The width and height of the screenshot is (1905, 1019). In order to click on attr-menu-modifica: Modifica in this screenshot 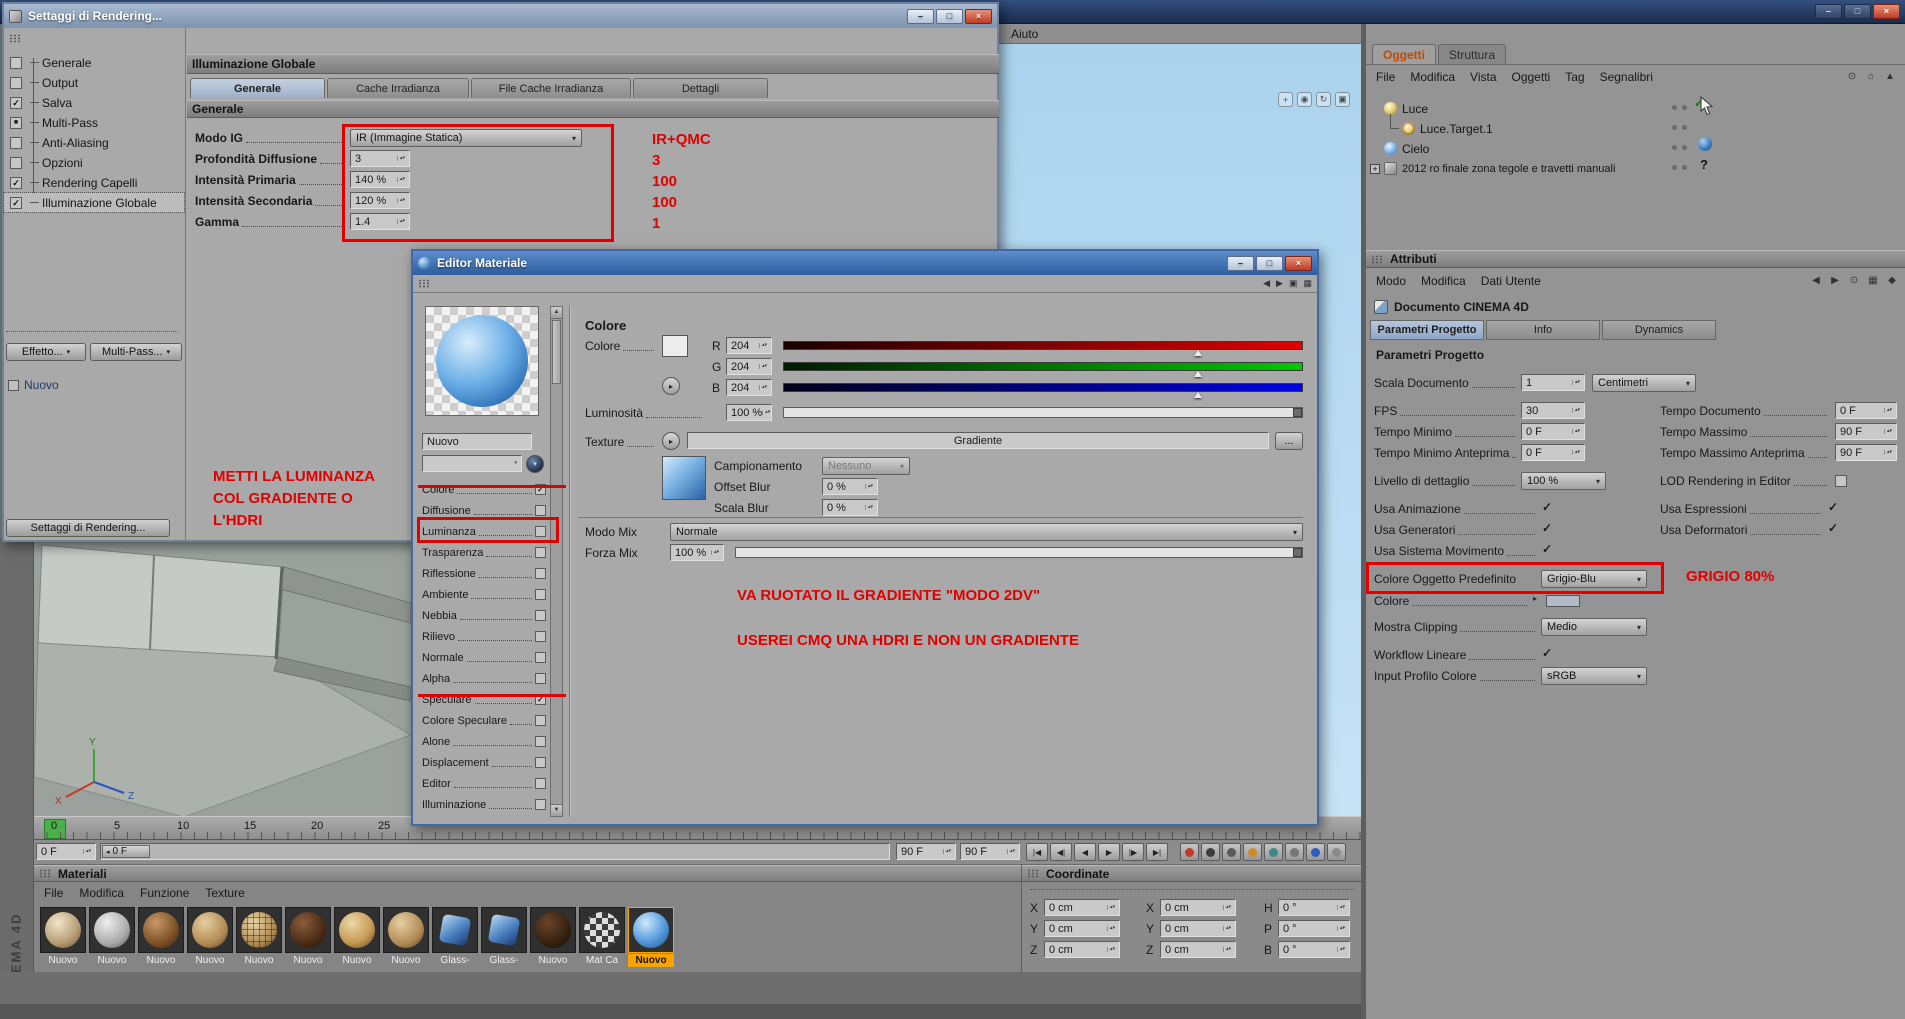, I will do `click(1443, 281)`.